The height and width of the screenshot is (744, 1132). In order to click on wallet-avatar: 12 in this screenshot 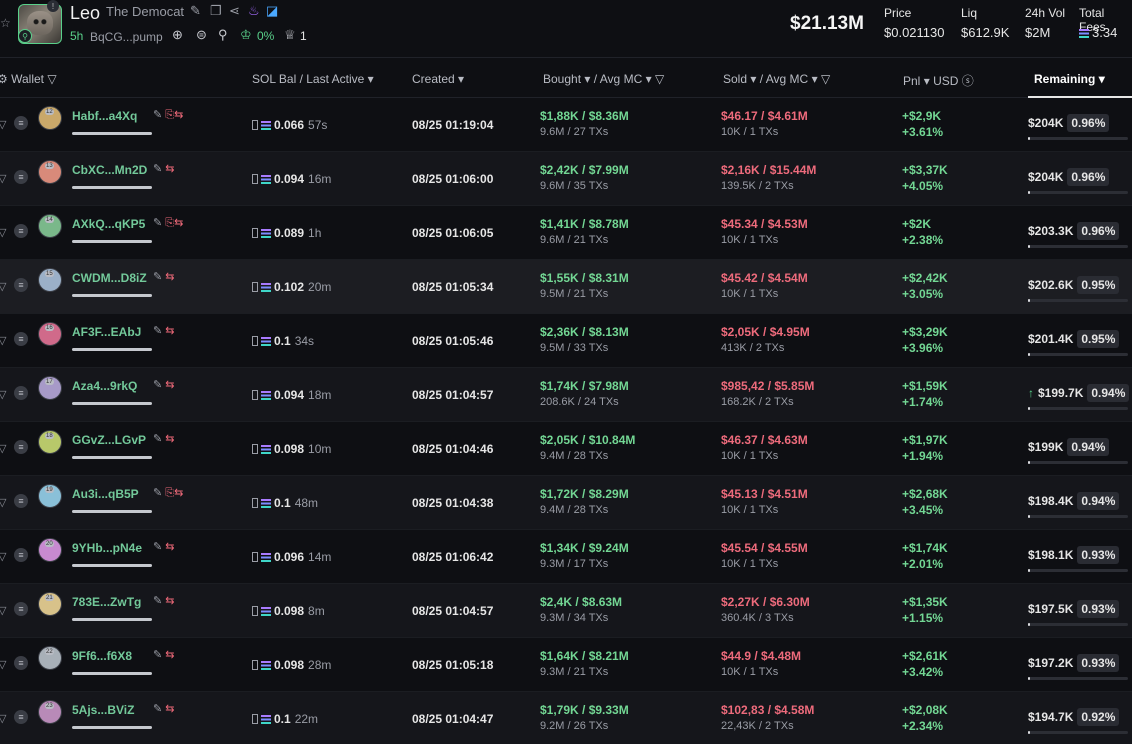, I will do `click(50, 118)`.